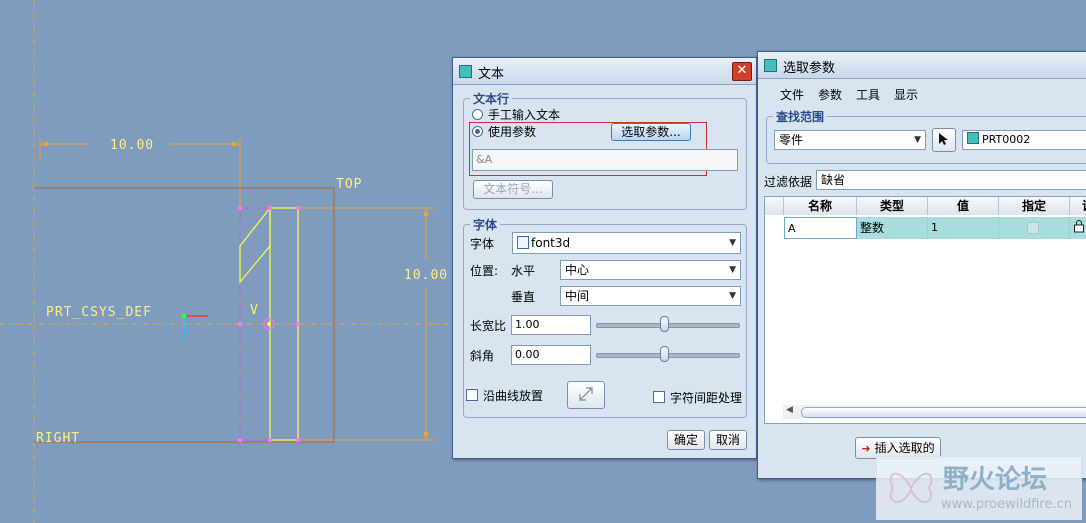 The height and width of the screenshot is (523, 1086). What do you see at coordinates (973, 138) in the screenshot?
I see `part-icon` at bounding box center [973, 138].